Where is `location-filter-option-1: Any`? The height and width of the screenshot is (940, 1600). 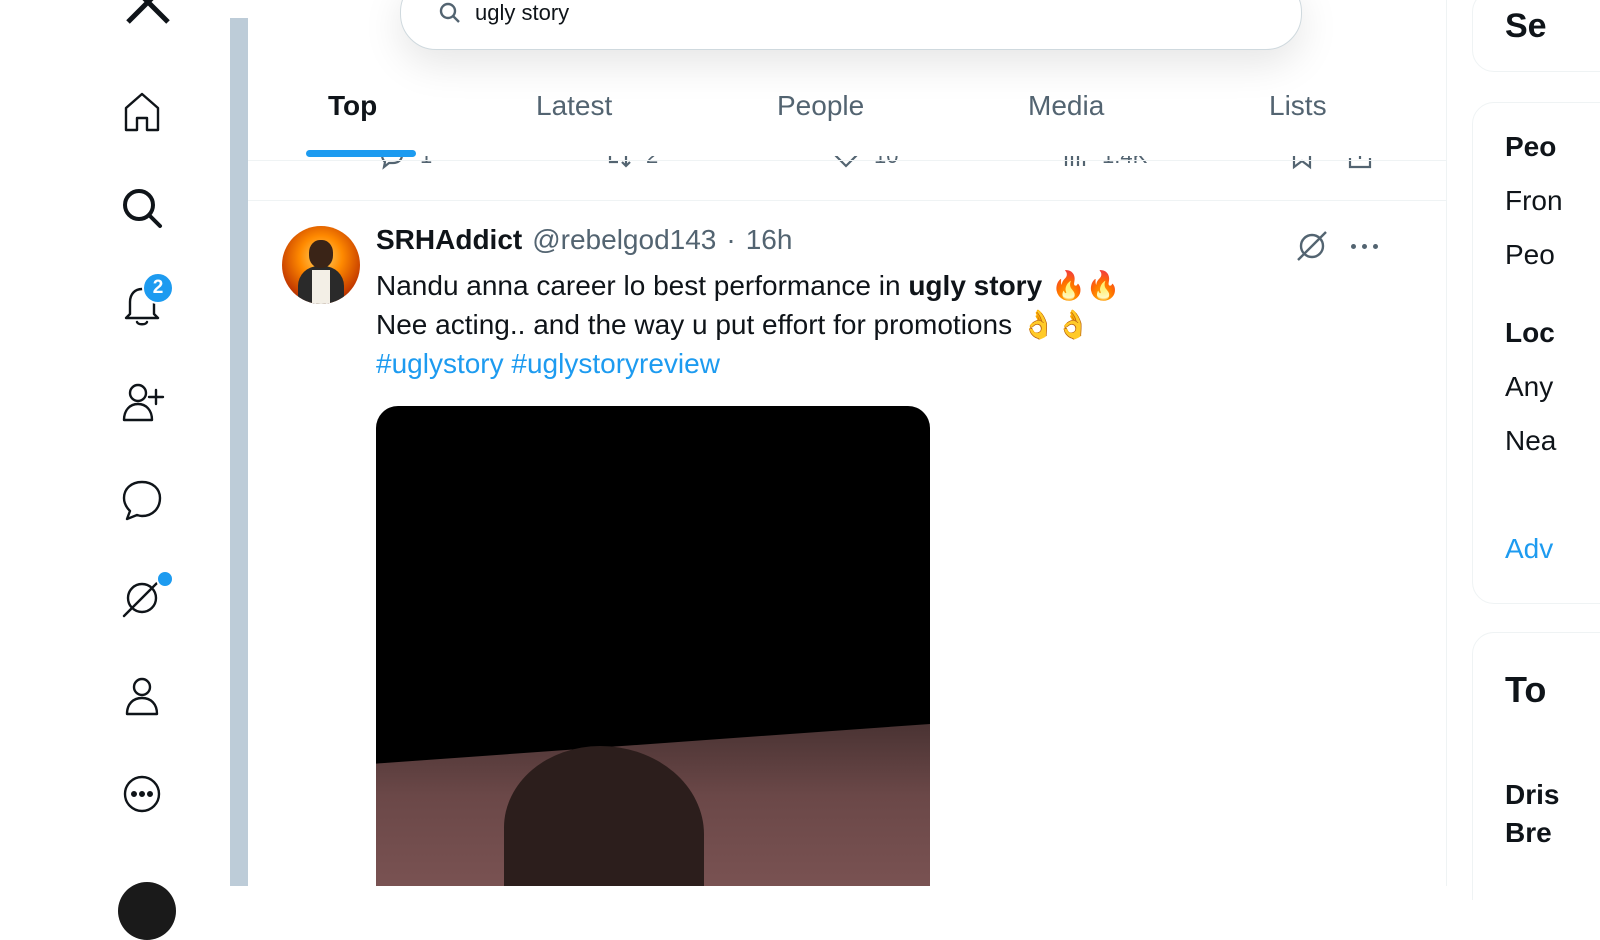 location-filter-option-1: Any is located at coordinates (1529, 387).